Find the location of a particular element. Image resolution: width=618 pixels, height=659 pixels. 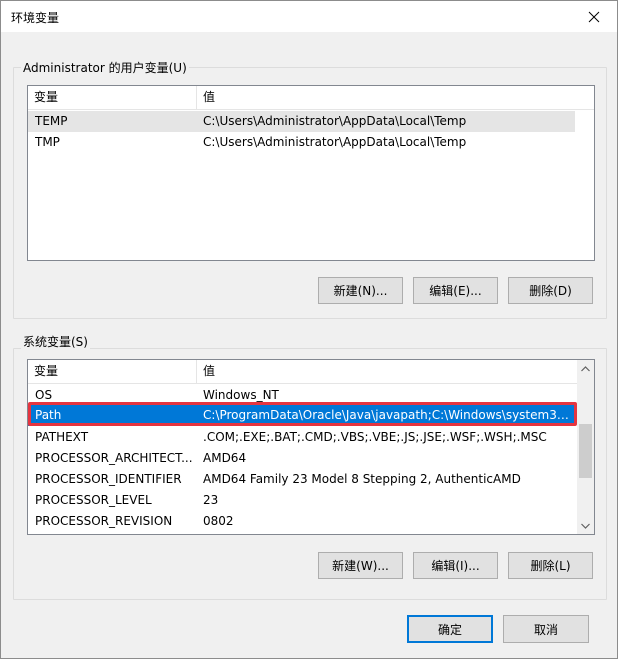

scroll-thumb is located at coordinates (585, 451).